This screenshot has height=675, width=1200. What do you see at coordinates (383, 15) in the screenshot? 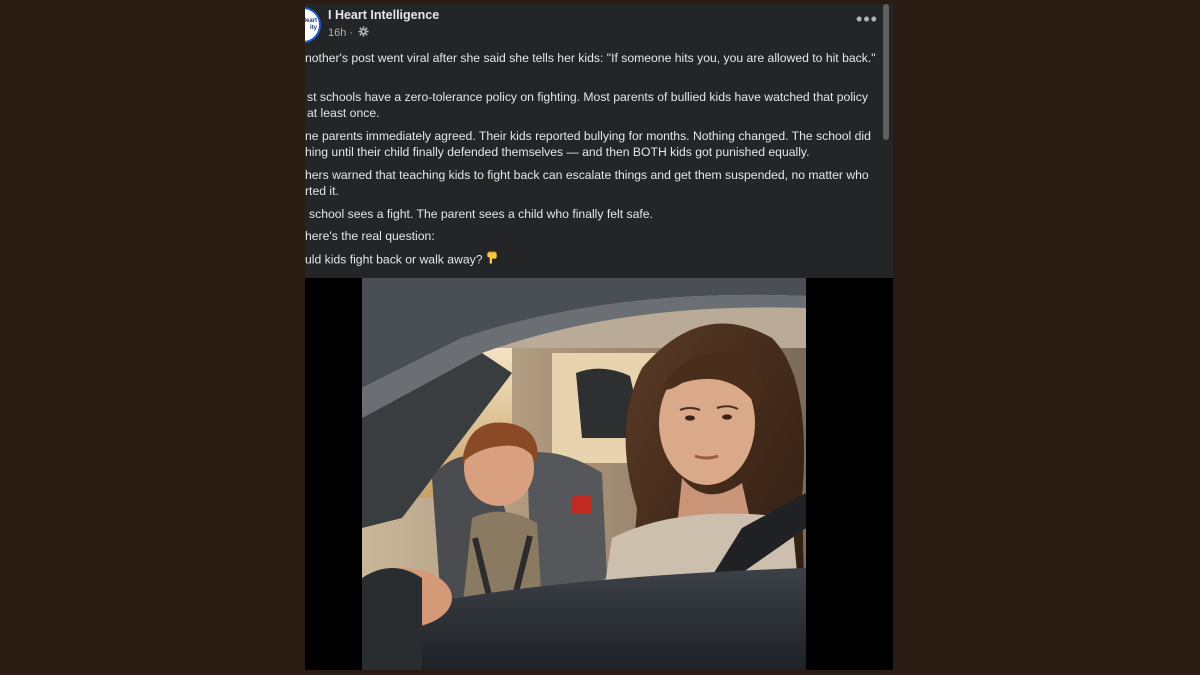
I see `page-name-link: I Heart Intelligence` at bounding box center [383, 15].